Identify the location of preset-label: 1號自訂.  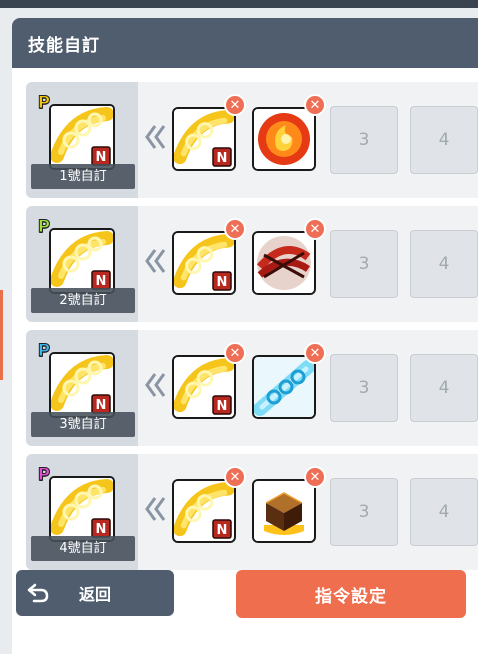
(83, 176).